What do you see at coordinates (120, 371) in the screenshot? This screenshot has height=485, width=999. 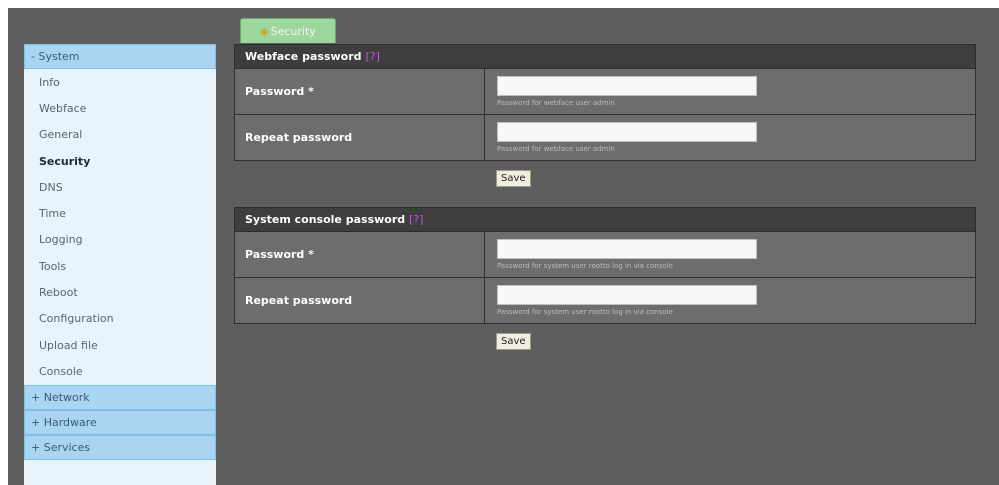 I see `sidebar-item-console: Console` at bounding box center [120, 371].